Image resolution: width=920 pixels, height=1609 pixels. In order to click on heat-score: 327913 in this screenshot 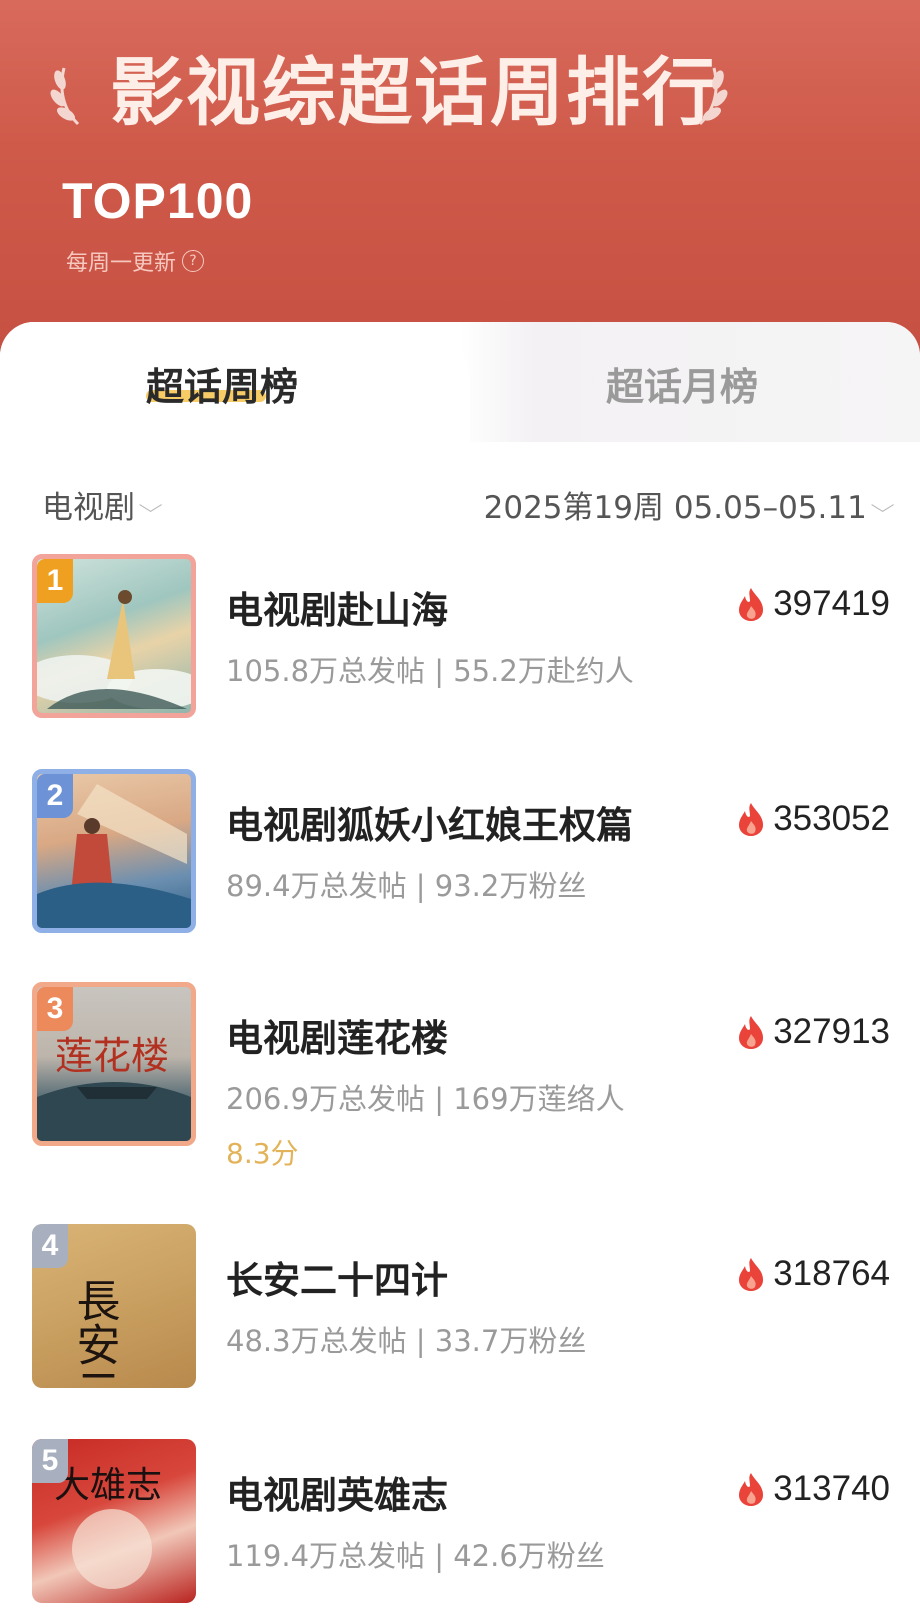, I will do `click(812, 1032)`.